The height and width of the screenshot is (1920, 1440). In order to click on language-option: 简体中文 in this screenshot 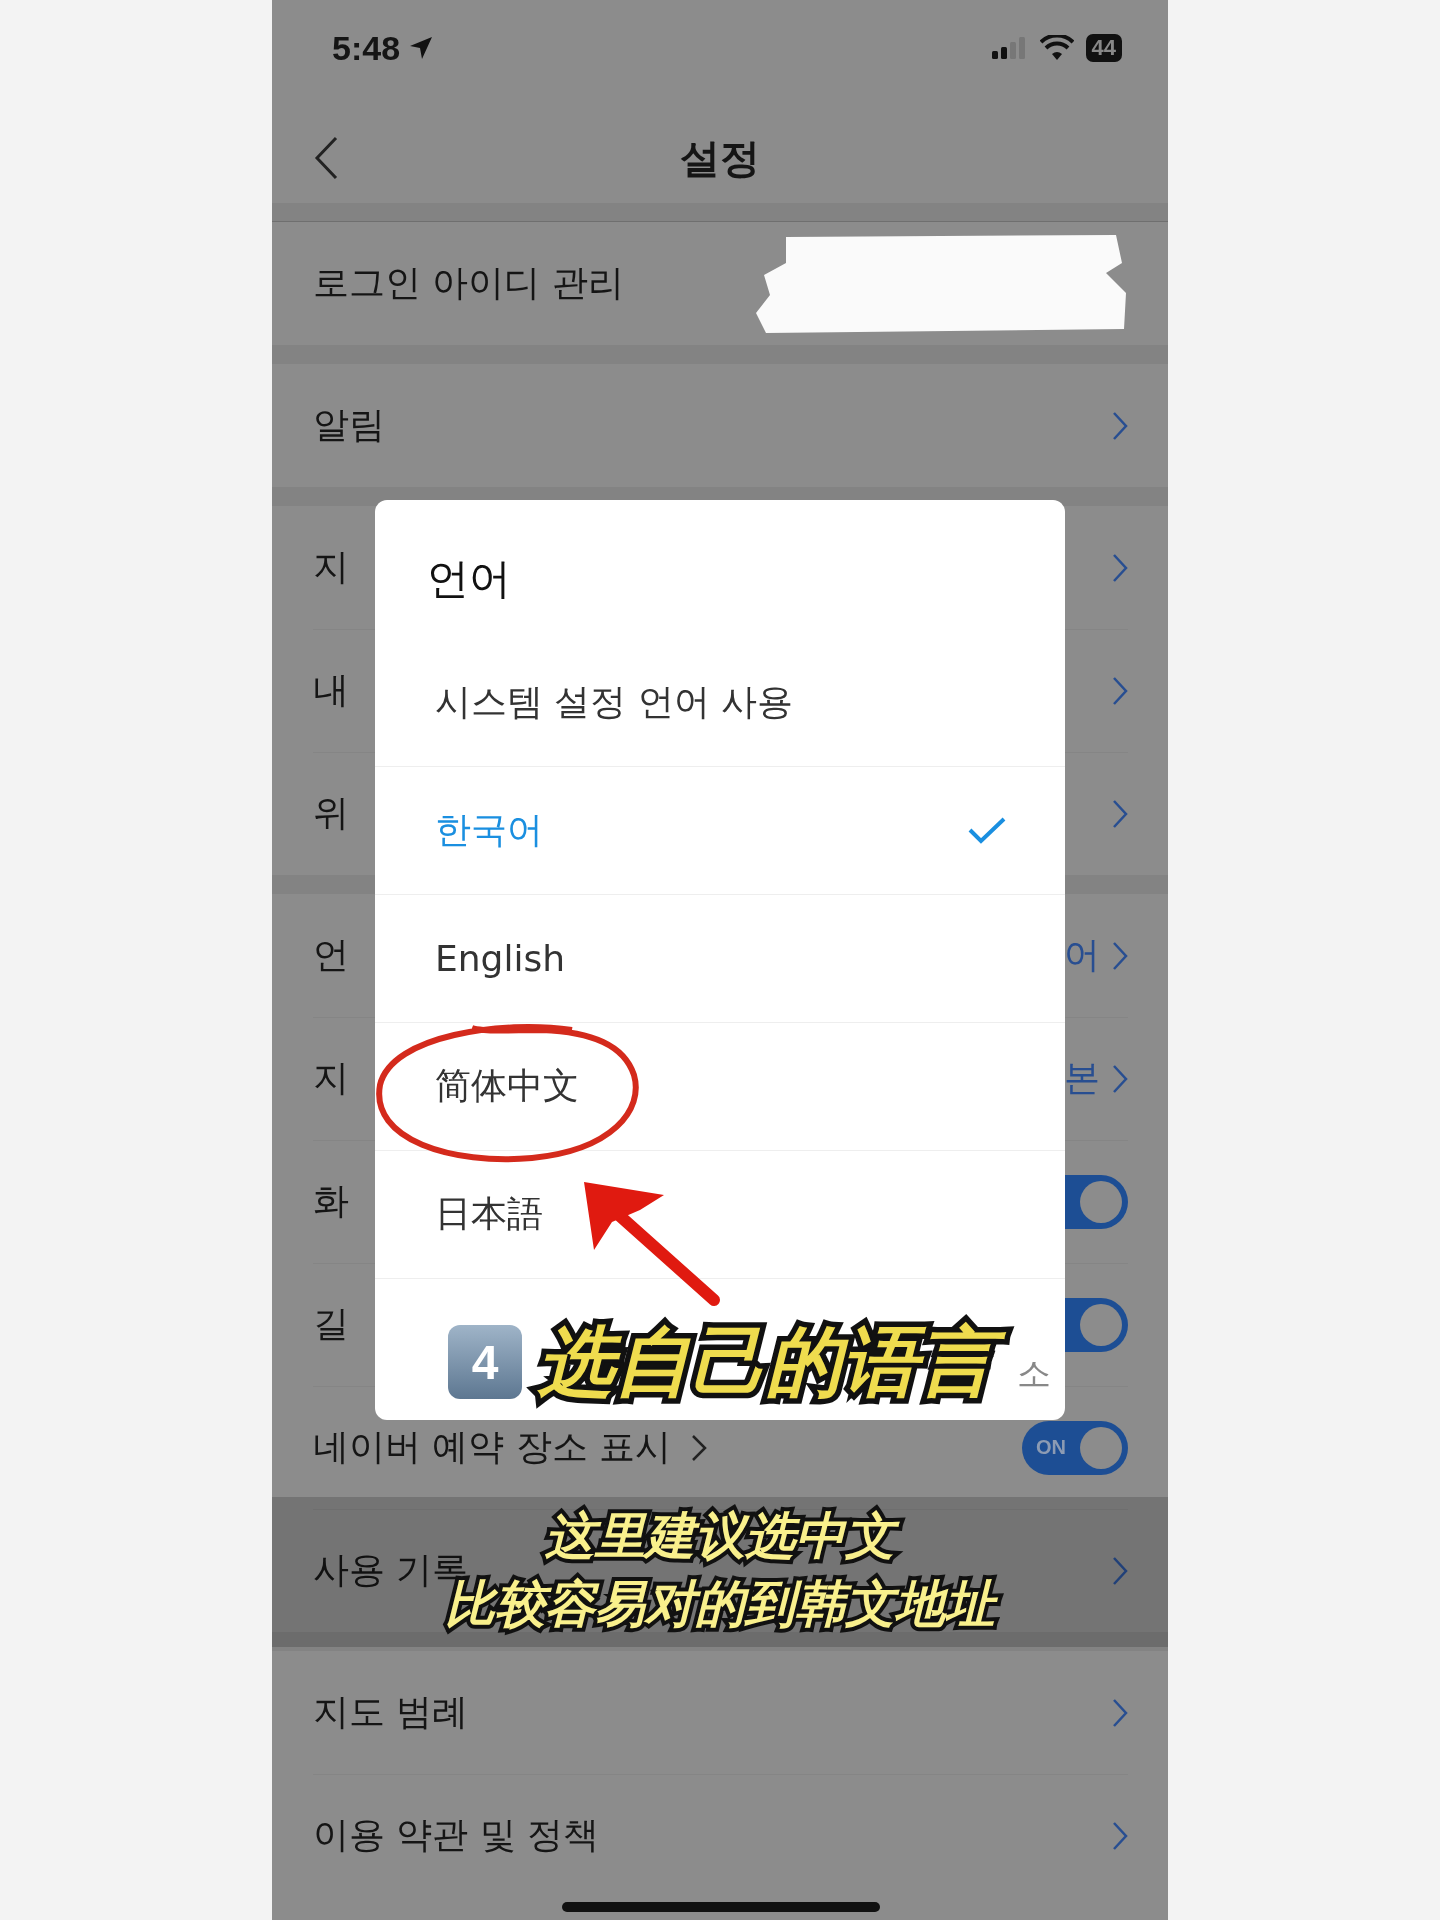, I will do `click(720, 1086)`.